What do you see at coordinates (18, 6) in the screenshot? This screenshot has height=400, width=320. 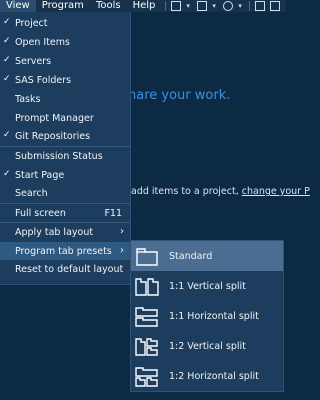 I see `menu-view: View` at bounding box center [18, 6].